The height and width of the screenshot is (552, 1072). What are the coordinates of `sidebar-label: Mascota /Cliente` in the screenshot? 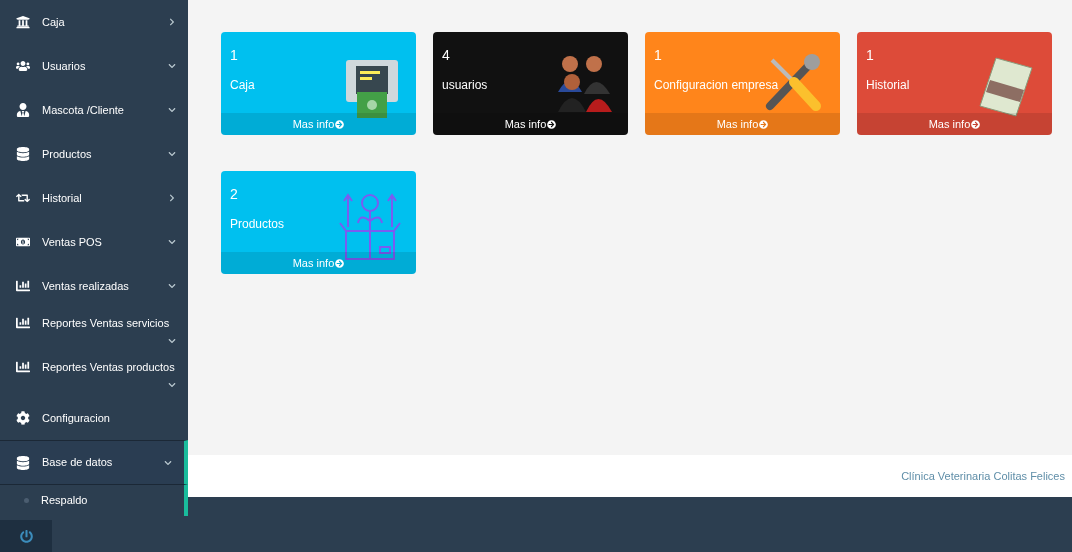 It's located at (83, 110).